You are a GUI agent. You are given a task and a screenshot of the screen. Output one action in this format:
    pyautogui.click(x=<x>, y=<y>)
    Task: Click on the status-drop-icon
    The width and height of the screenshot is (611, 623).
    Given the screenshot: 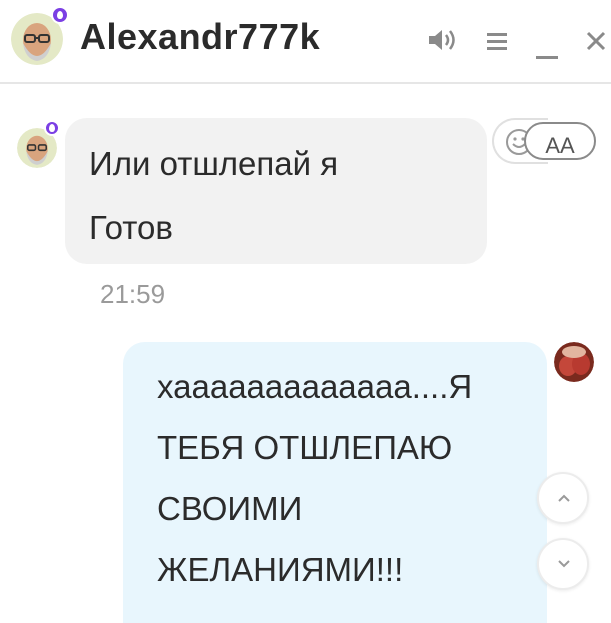 What is the action you would take?
    pyautogui.click(x=60, y=15)
    